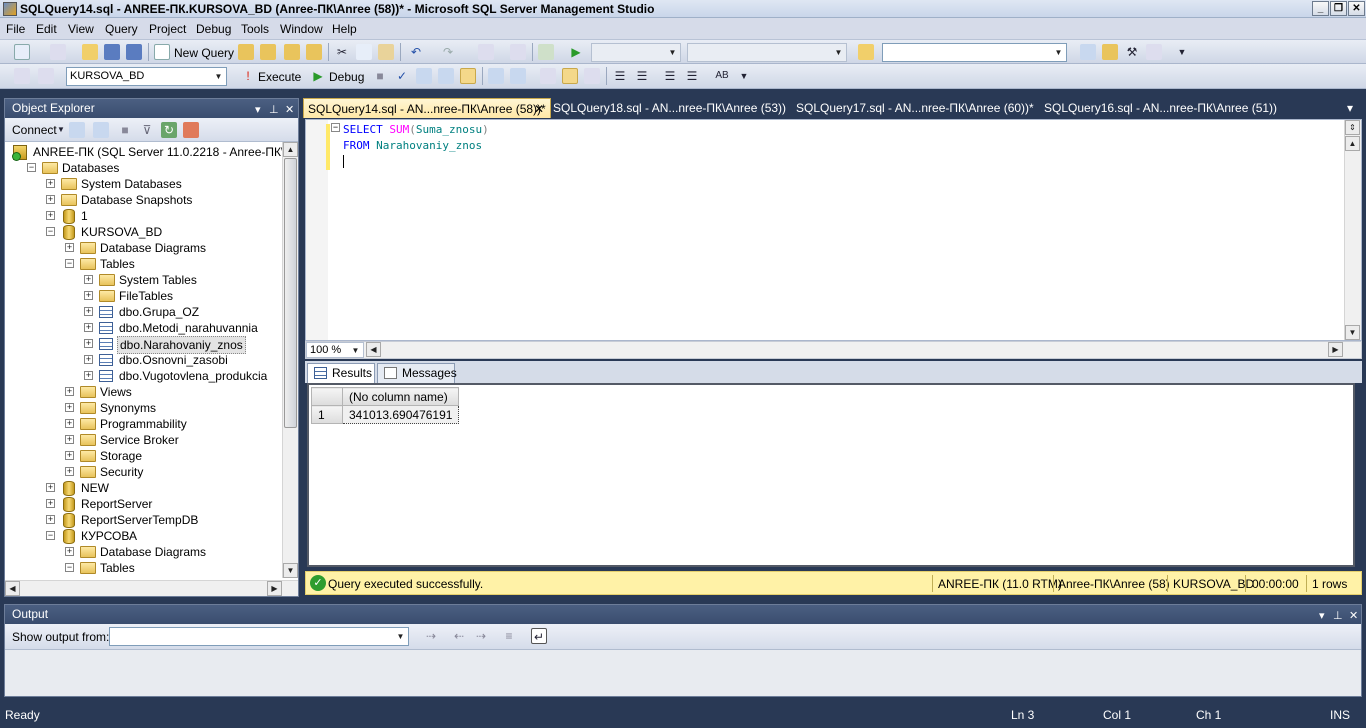  Describe the element at coordinates (416, 52) in the screenshot. I see `undo-icon: ↶` at that location.